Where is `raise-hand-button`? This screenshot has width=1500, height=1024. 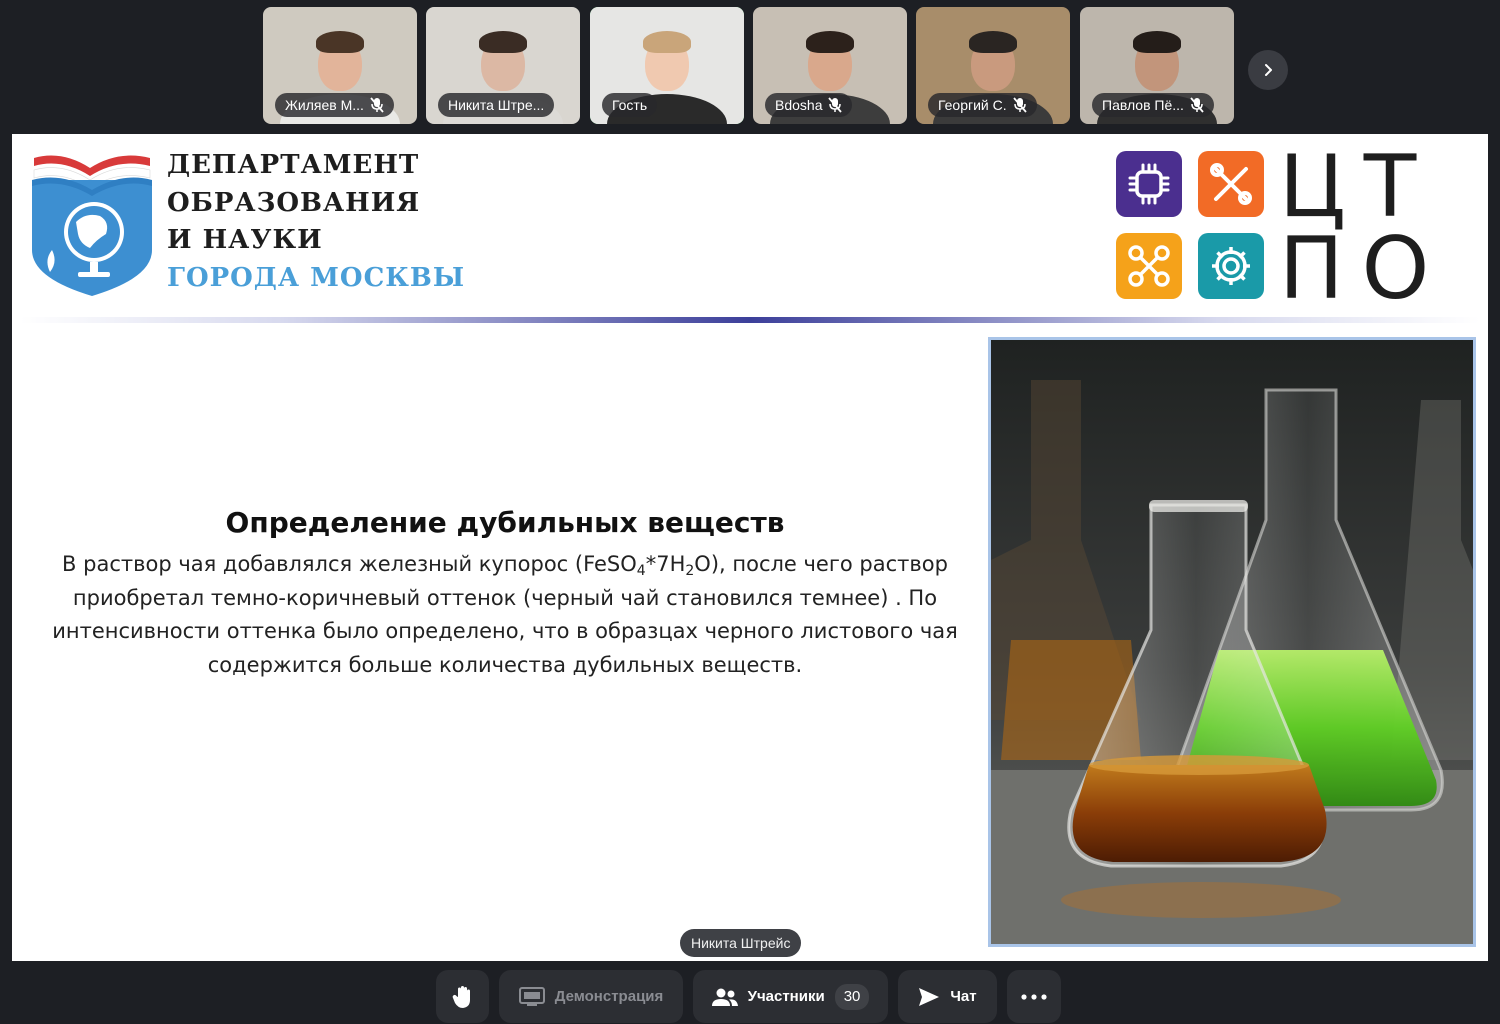 raise-hand-button is located at coordinates (462, 996).